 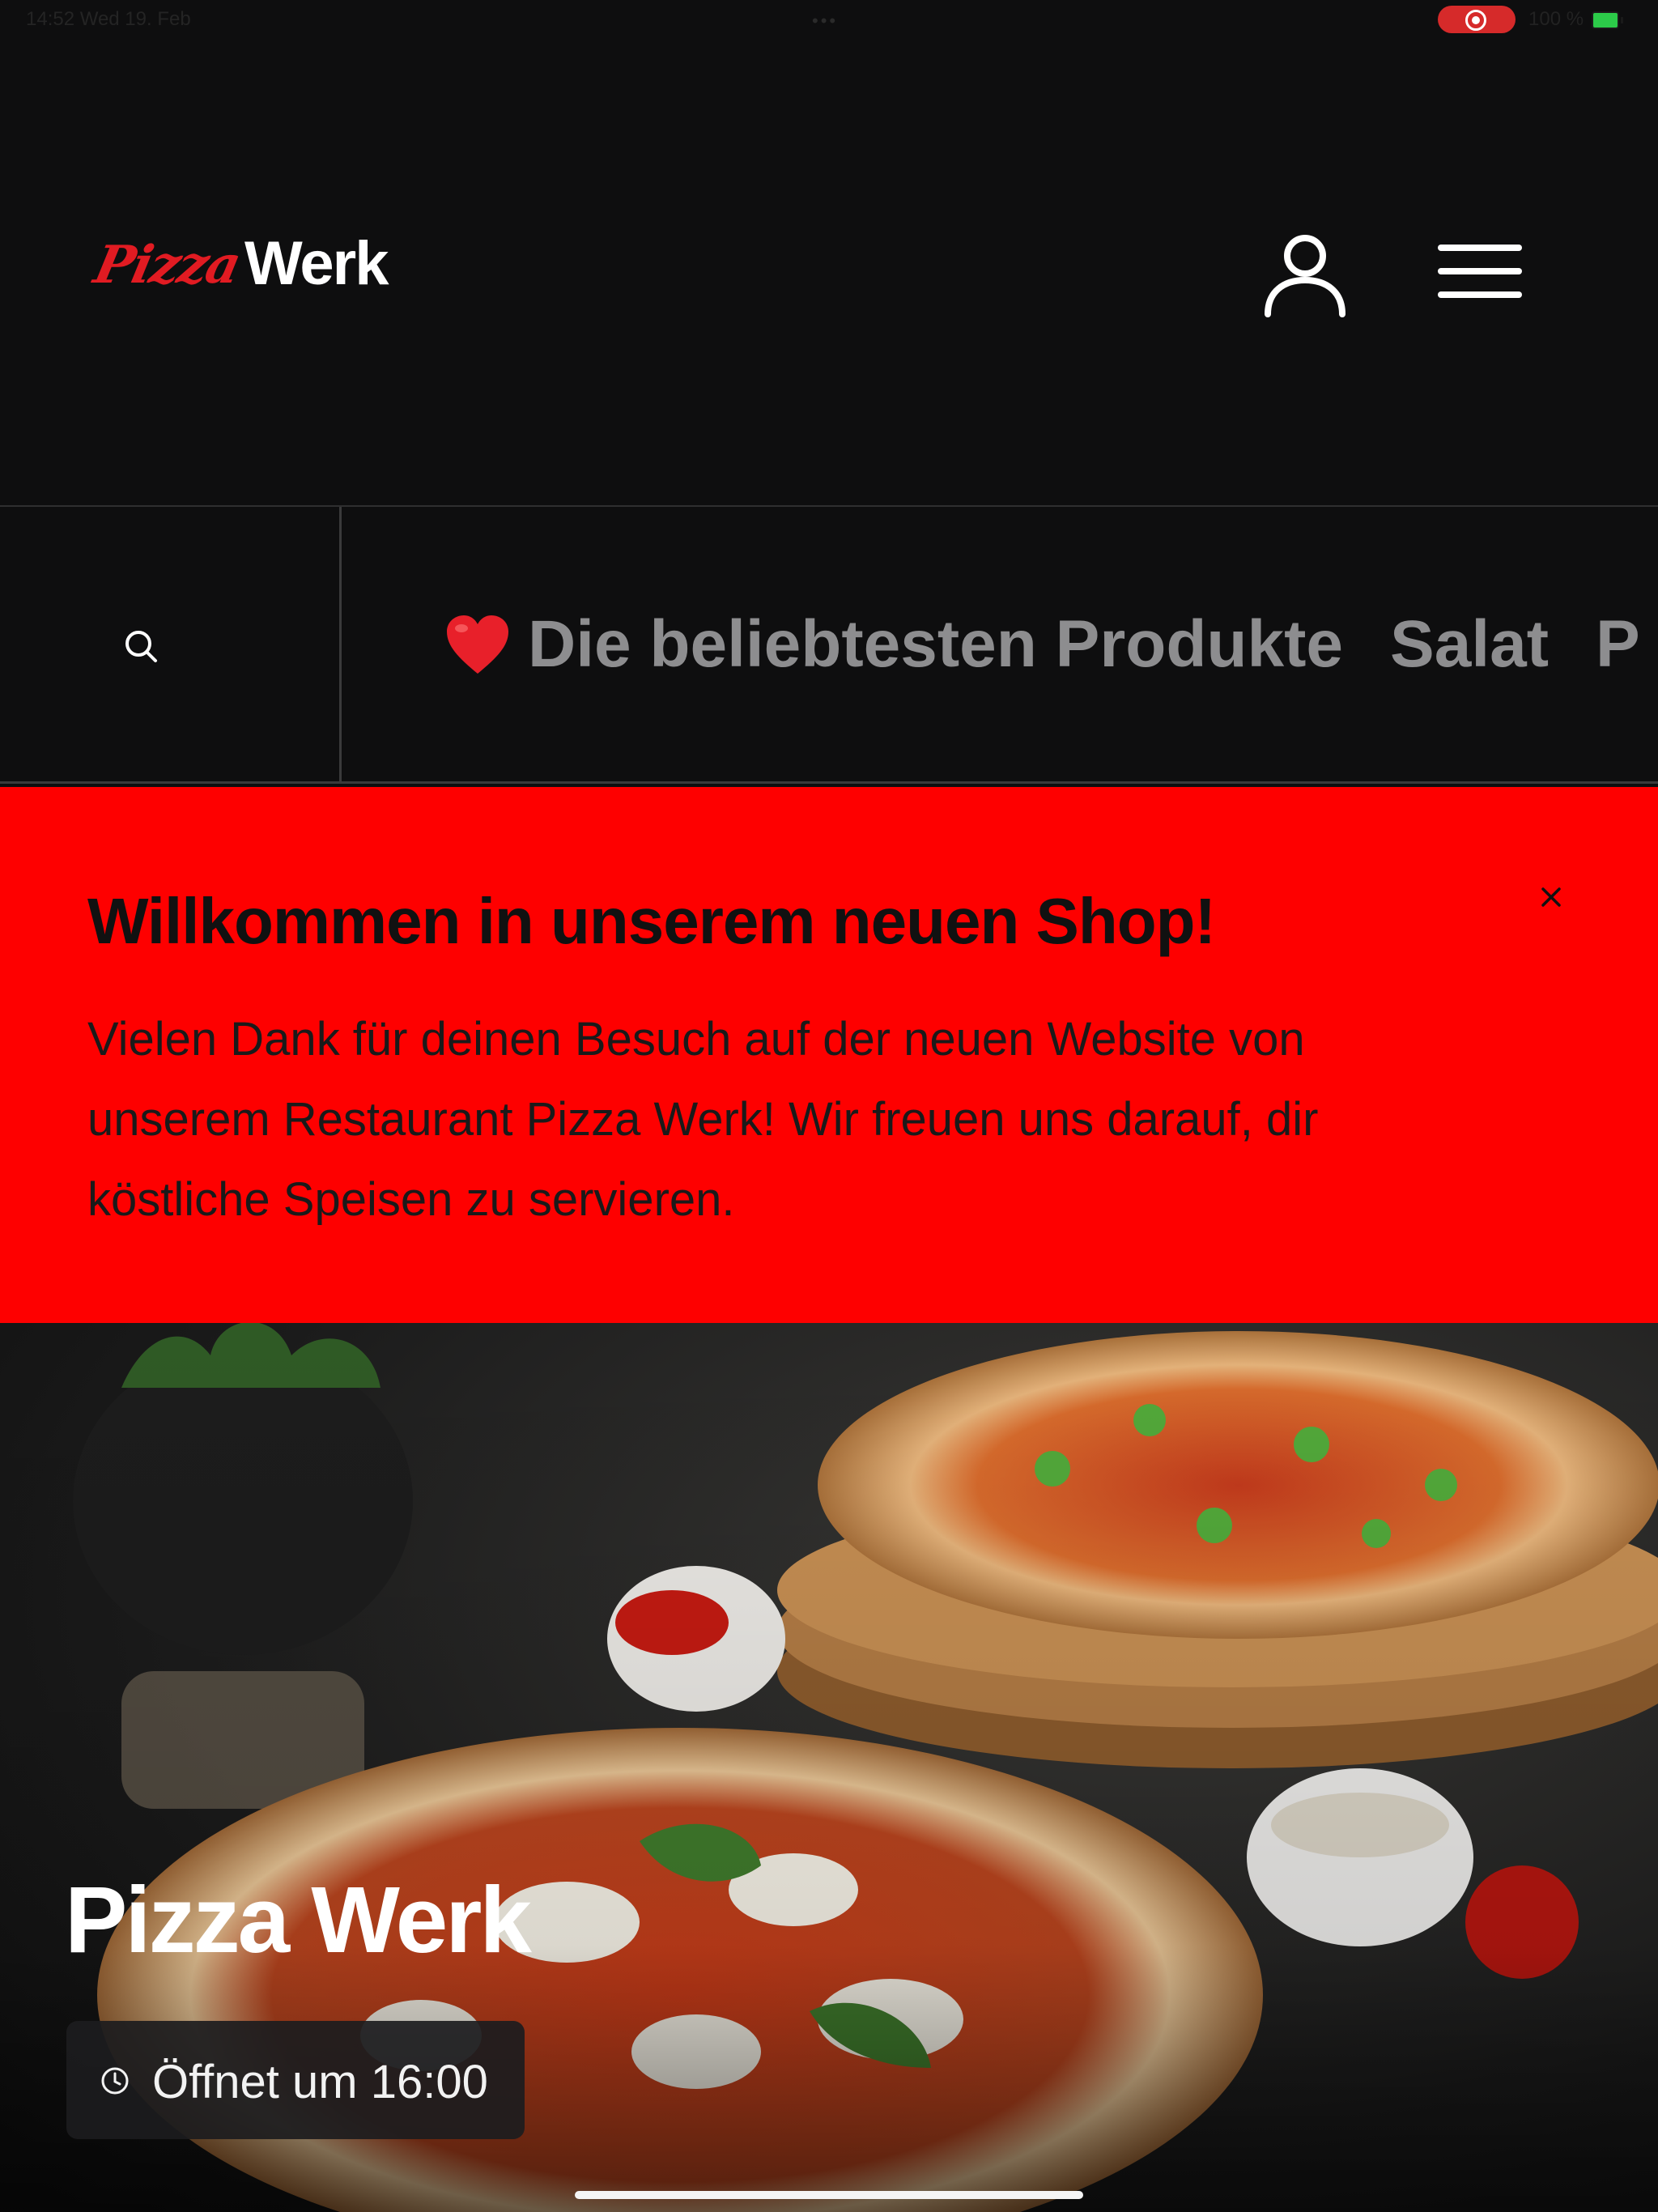 I want to click on opening-hours-badge: Öffnet um 16:00, so click(x=295, y=2080).